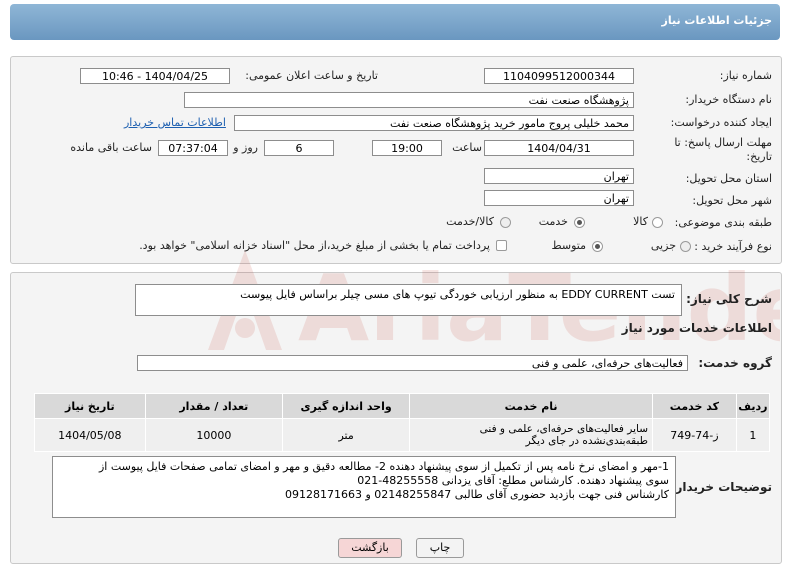 The width and height of the screenshot is (788, 574). I want to click on service-group-label: گروه خدمت:, so click(735, 363).